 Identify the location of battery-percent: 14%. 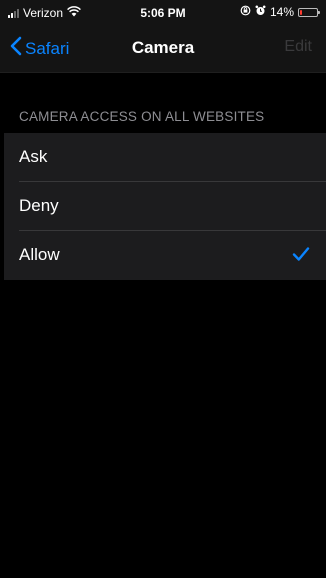
(281, 12).